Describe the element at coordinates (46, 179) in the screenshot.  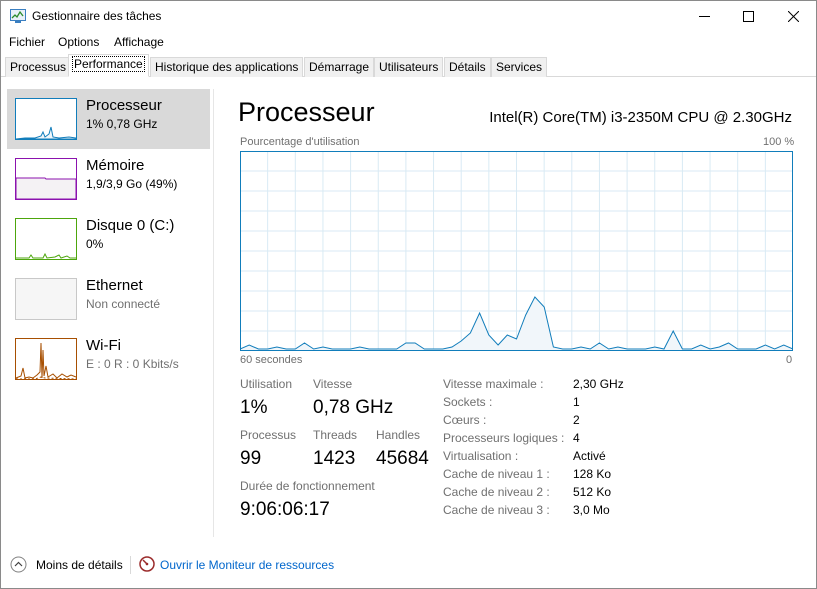
I see `memory-thumbnail` at that location.